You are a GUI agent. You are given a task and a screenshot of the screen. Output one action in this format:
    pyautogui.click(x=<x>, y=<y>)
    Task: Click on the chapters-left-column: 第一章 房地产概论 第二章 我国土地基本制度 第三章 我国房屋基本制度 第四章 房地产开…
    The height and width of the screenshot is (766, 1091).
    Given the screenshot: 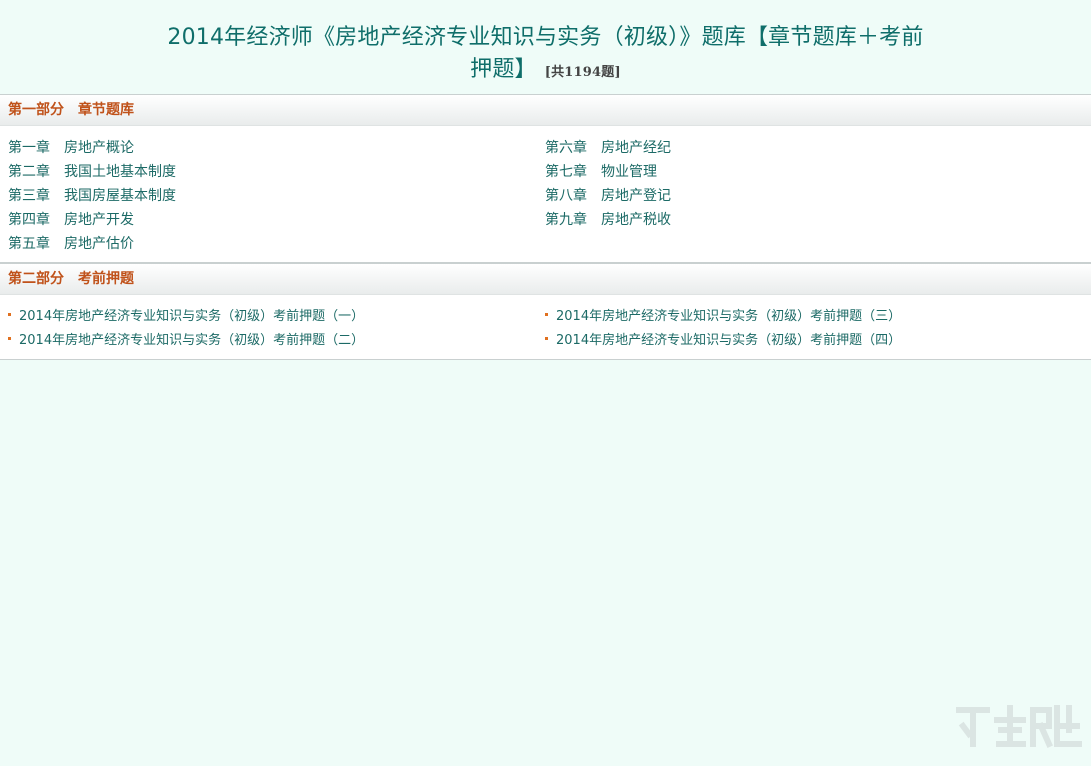 What is the action you would take?
    pyautogui.click(x=272, y=196)
    